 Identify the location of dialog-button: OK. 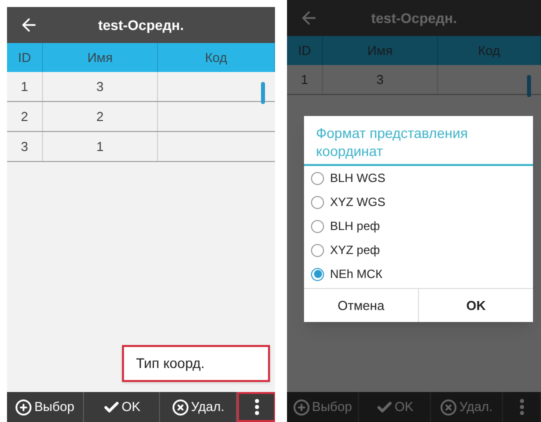
(476, 305).